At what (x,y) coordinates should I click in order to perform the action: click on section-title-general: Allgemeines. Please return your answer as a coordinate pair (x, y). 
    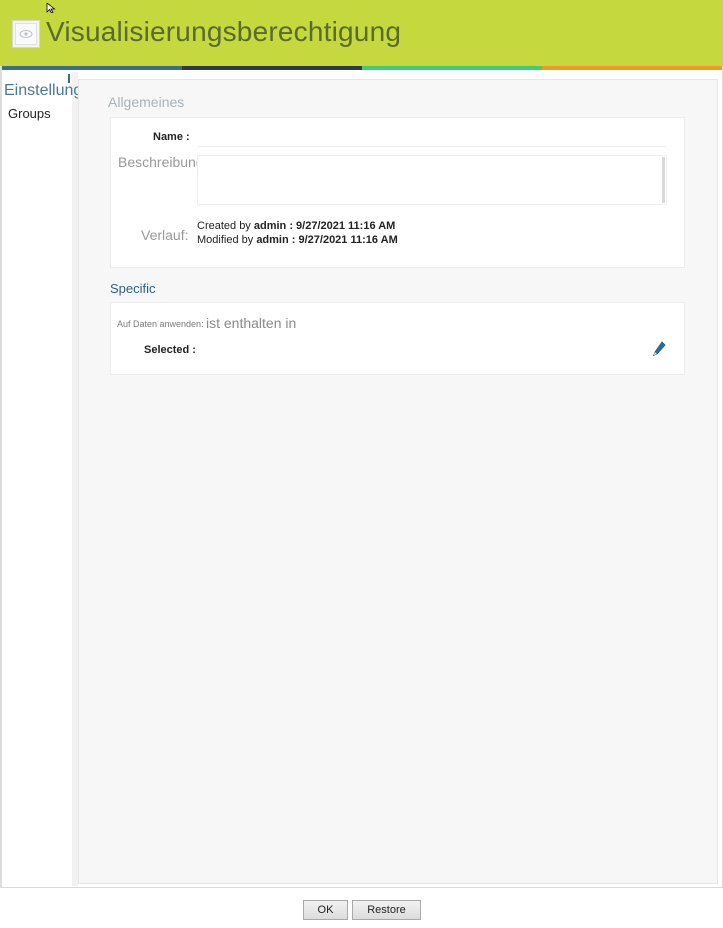
    Looking at the image, I should click on (146, 102).